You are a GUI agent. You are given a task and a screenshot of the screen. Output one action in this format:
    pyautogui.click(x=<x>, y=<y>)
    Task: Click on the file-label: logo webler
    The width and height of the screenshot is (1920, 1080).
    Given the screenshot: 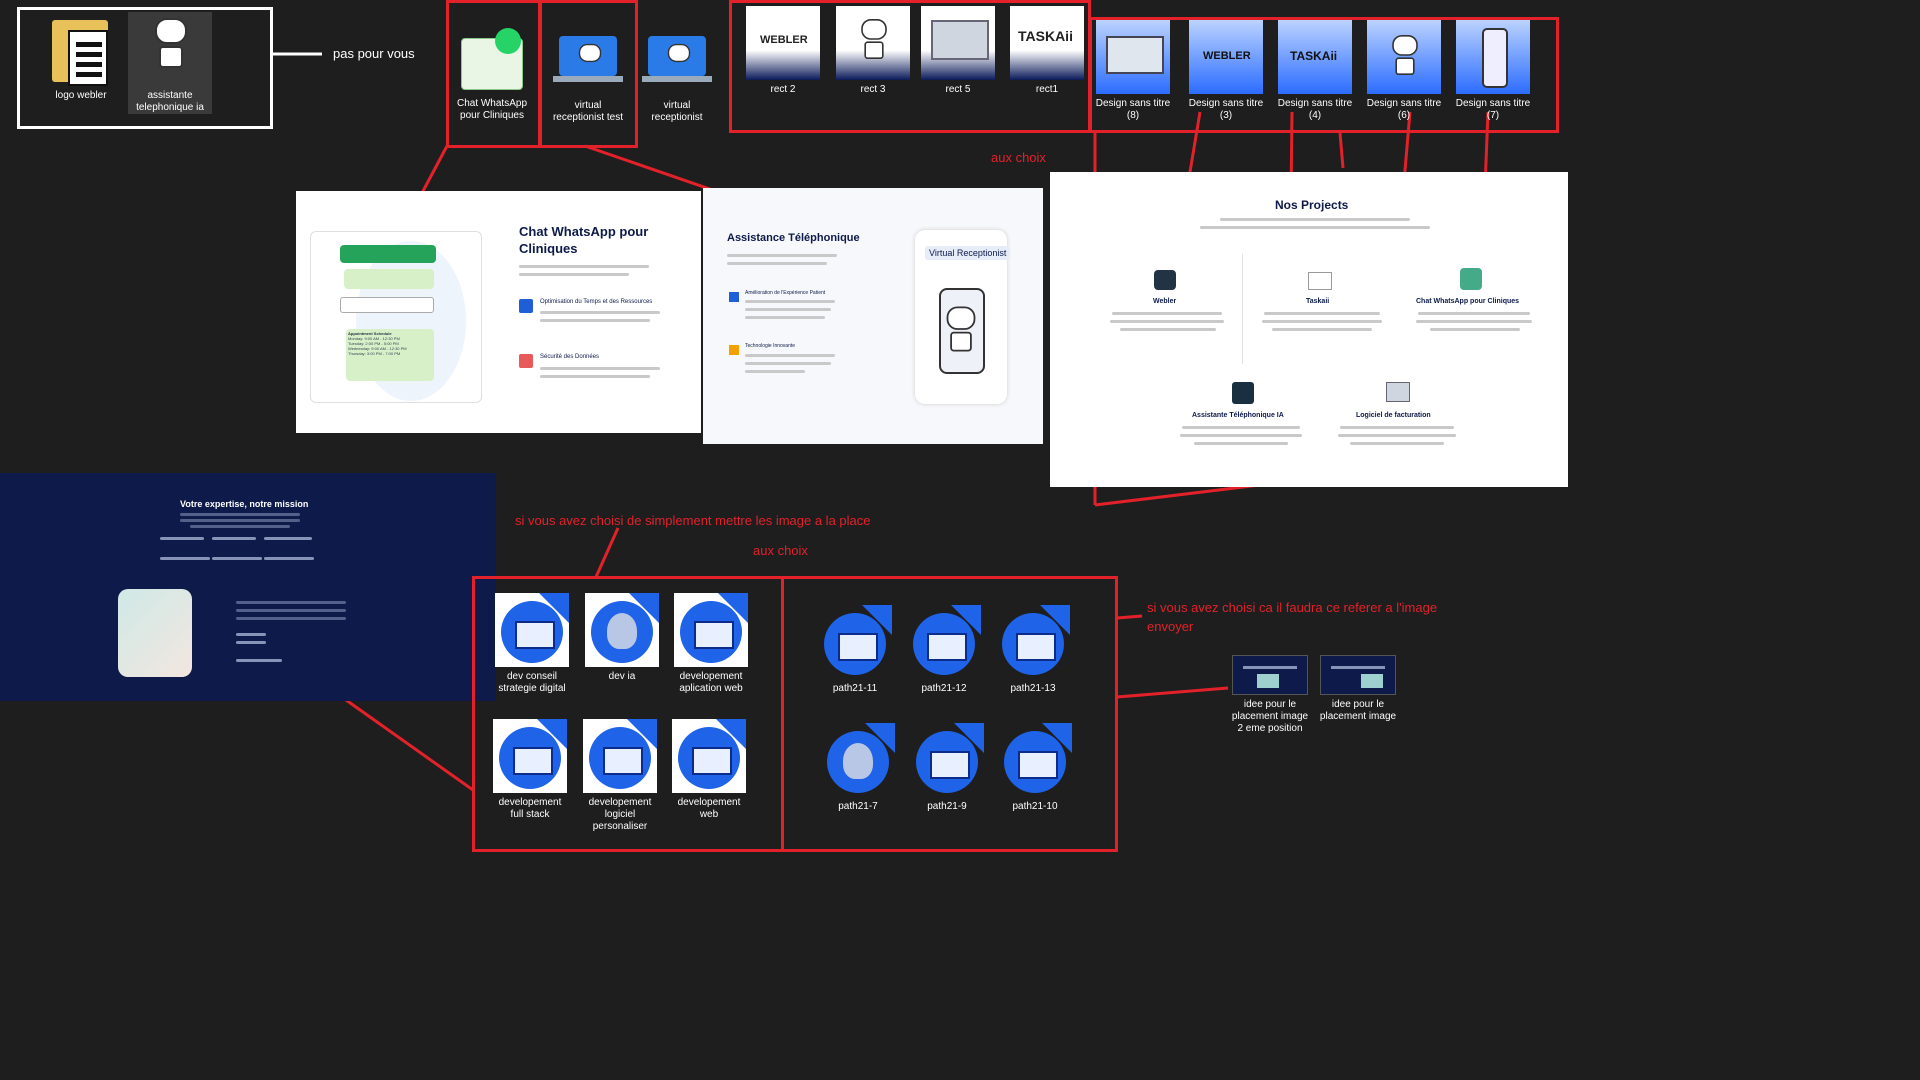 What is the action you would take?
    pyautogui.click(x=81, y=95)
    